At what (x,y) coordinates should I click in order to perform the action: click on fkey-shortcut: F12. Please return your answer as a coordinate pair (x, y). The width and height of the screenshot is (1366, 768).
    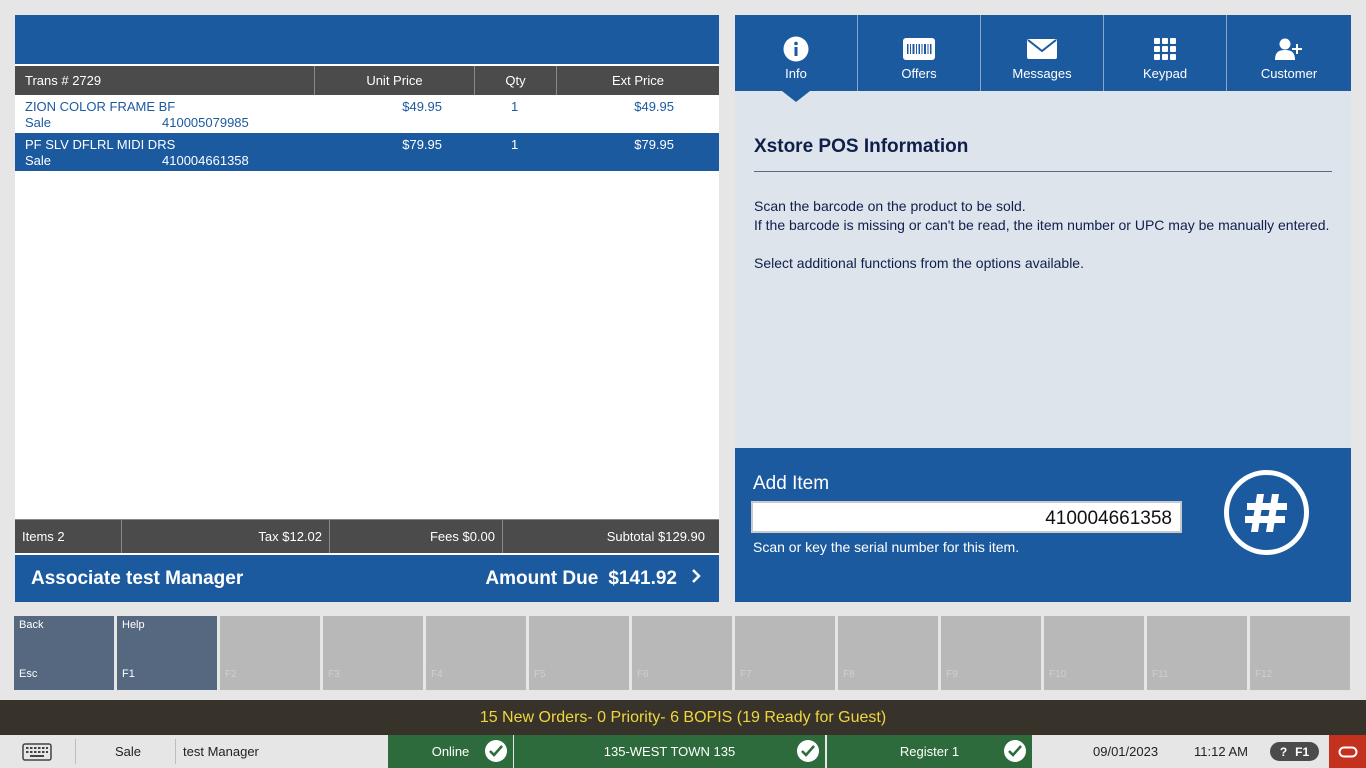
    Looking at the image, I should click on (1264, 674).